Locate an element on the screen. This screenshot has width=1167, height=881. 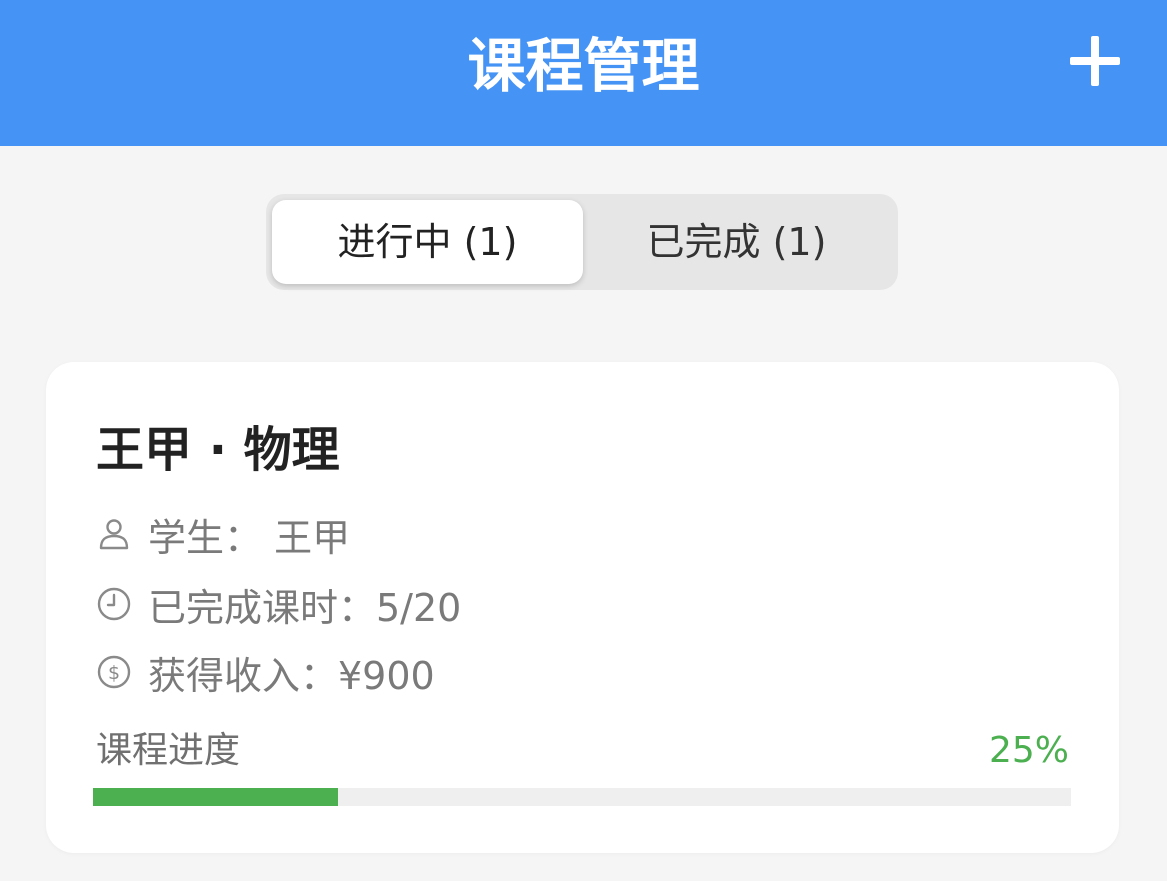
student-row: 学生： 王甲 is located at coordinates (223, 534).